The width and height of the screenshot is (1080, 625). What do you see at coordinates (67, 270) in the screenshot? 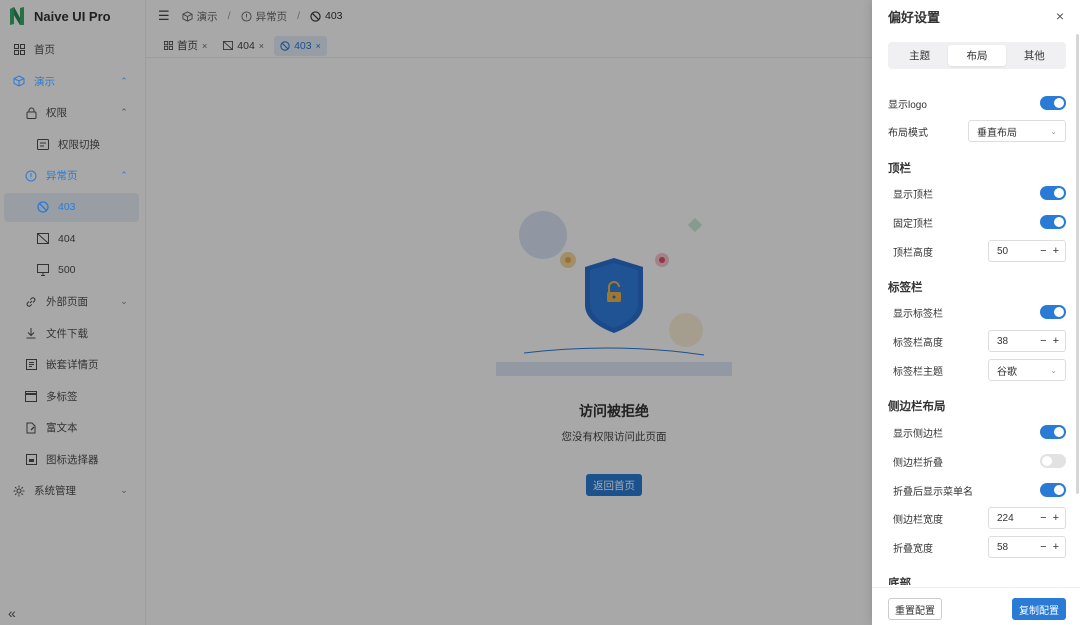
I see `sidebar-item-label: 500` at bounding box center [67, 270].